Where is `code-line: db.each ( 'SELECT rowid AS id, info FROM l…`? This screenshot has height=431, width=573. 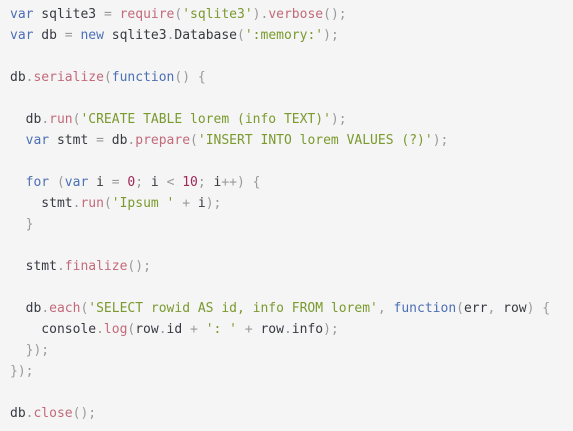 code-line: db.each ( 'SELECT rowid AS id, info FROM l… is located at coordinates (291, 308).